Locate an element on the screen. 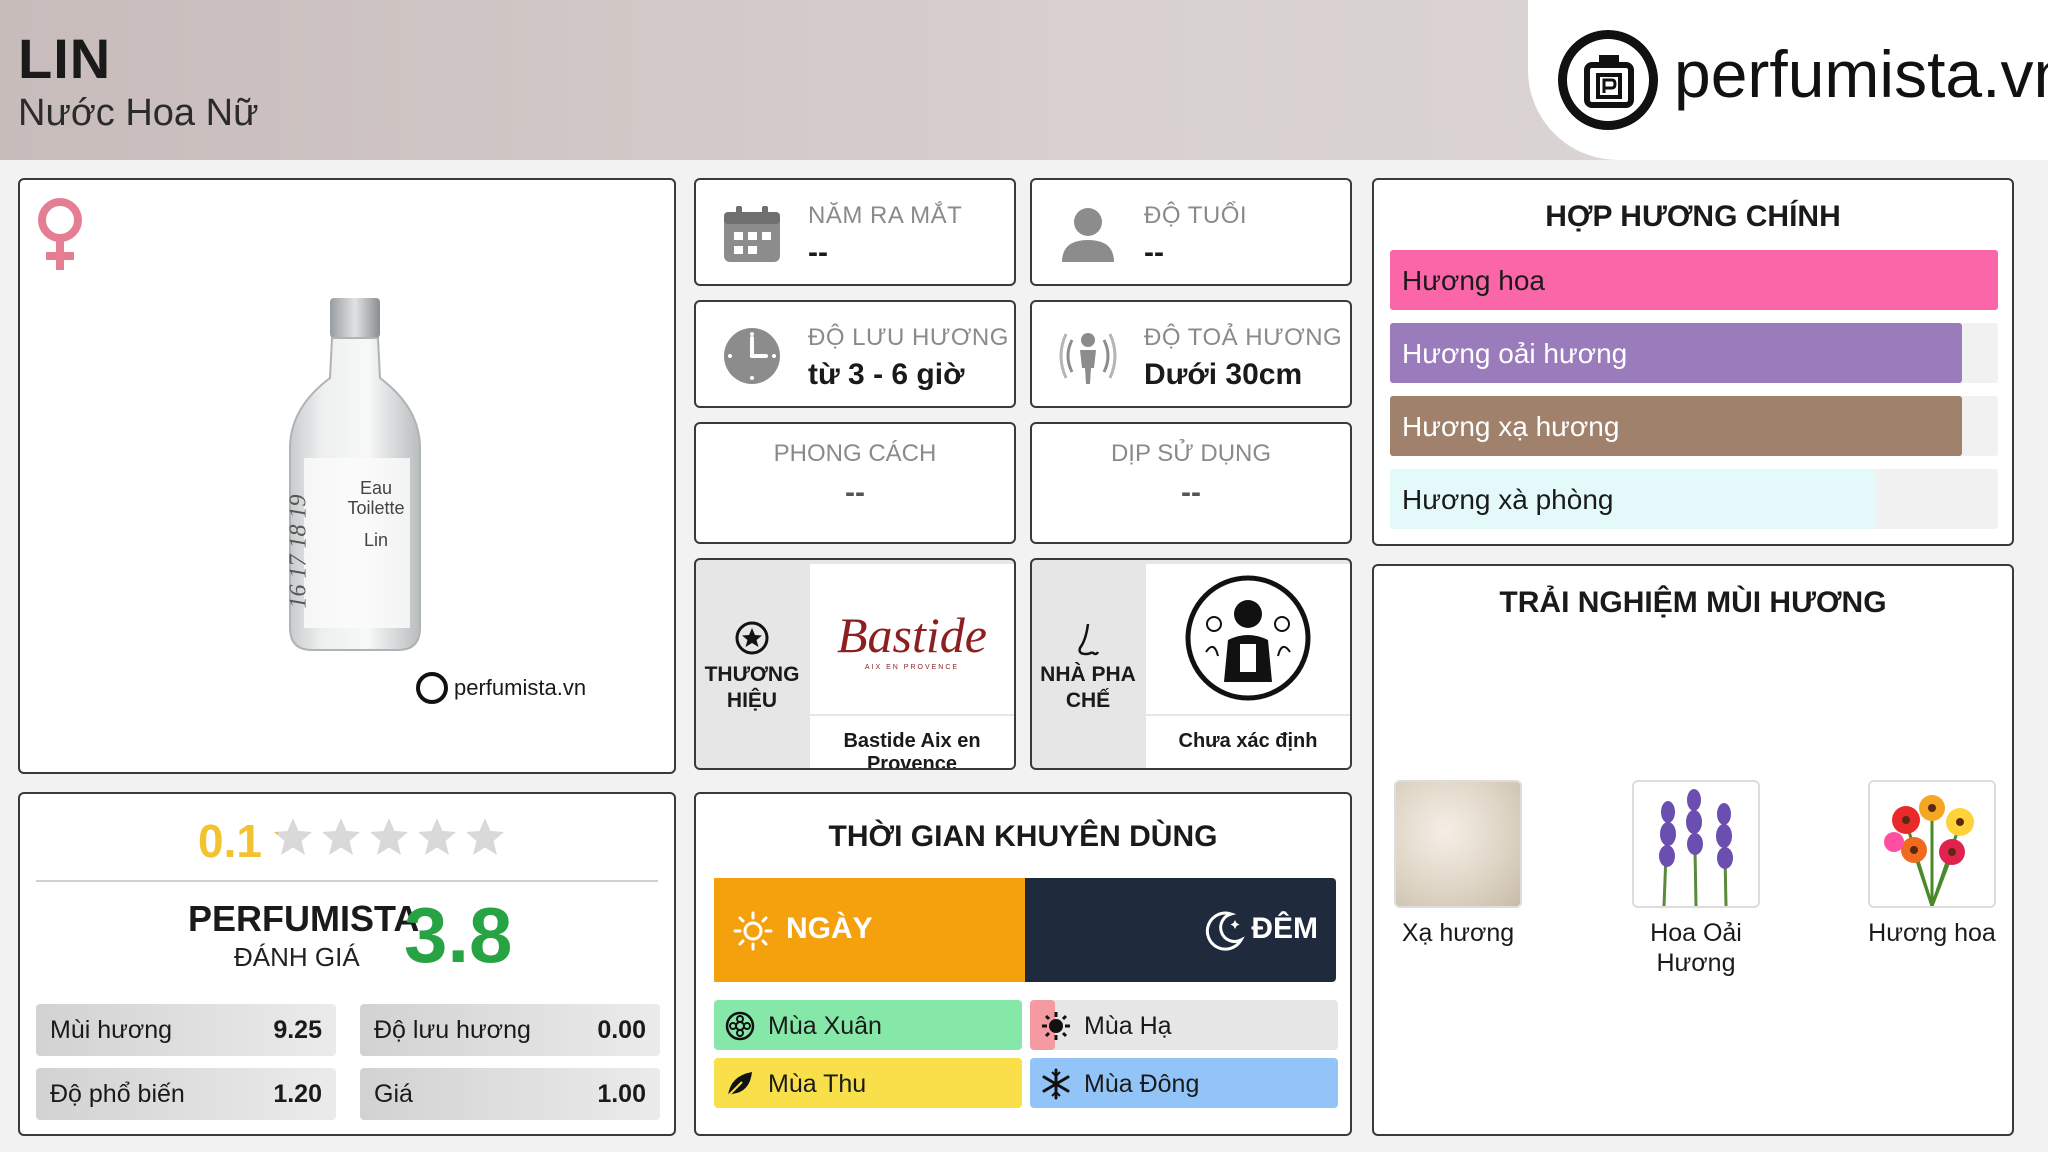 The width and height of the screenshot is (2048, 1152). perfumer-card: NHÀ PHA CHẾ Chưa xác định is located at coordinates (1191, 664).